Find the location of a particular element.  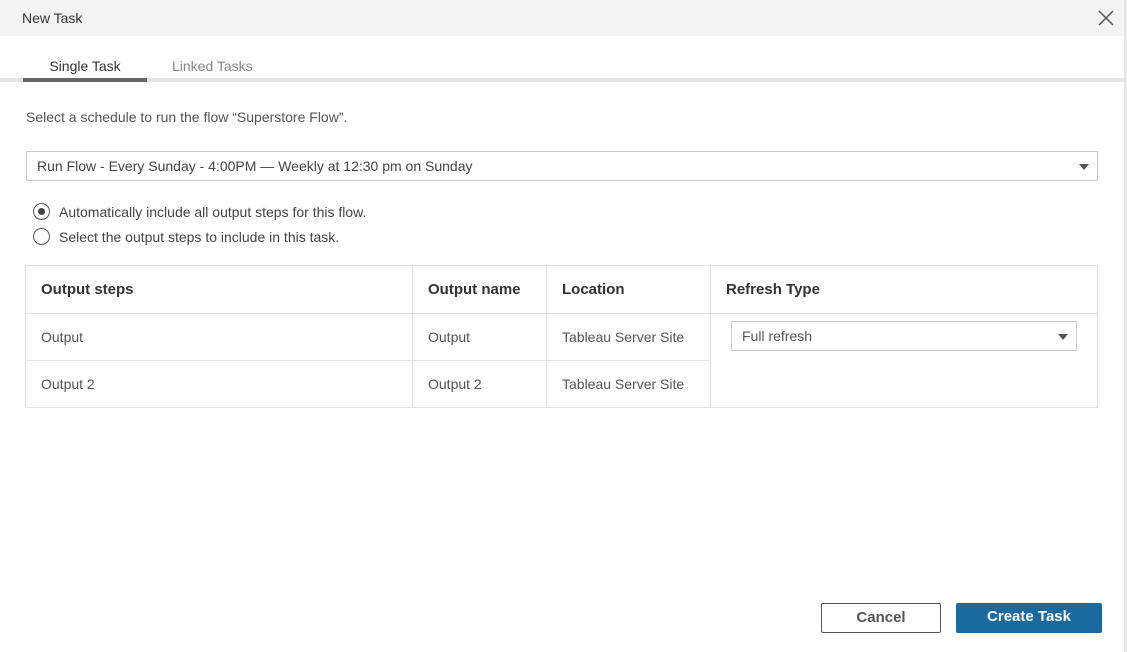

close-icon is located at coordinates (1106, 18).